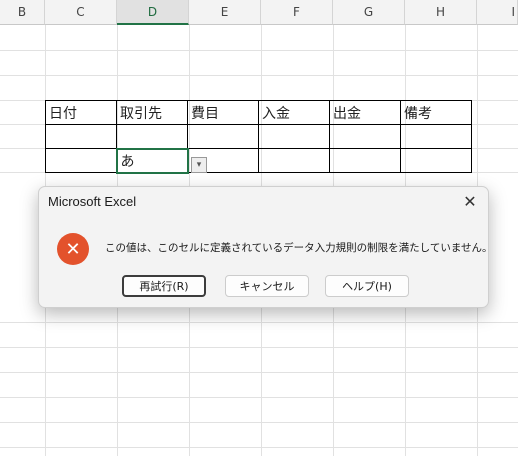 The width and height of the screenshot is (518, 456). I want to click on table-row: あ, so click(258, 160).